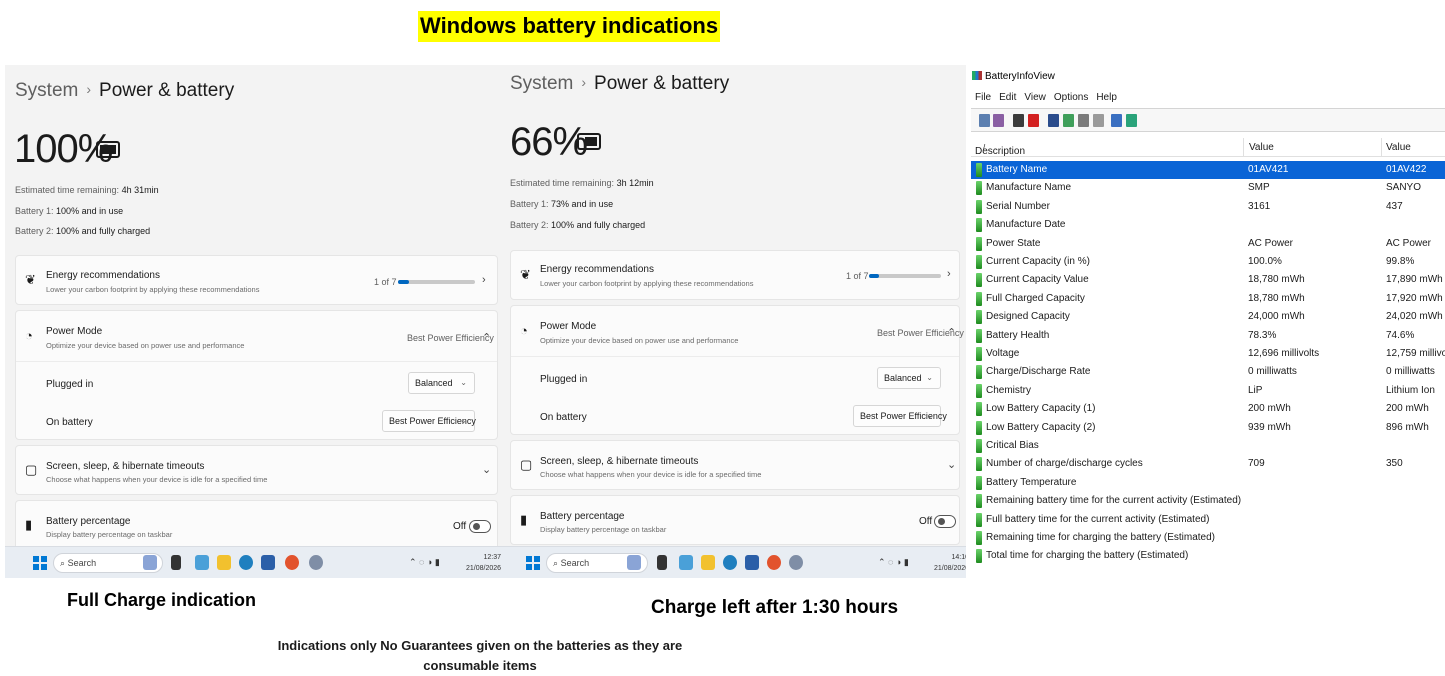 This screenshot has width=1445, height=676. Describe the element at coordinates (984, 120) in the screenshot. I see `properties-icon` at that location.